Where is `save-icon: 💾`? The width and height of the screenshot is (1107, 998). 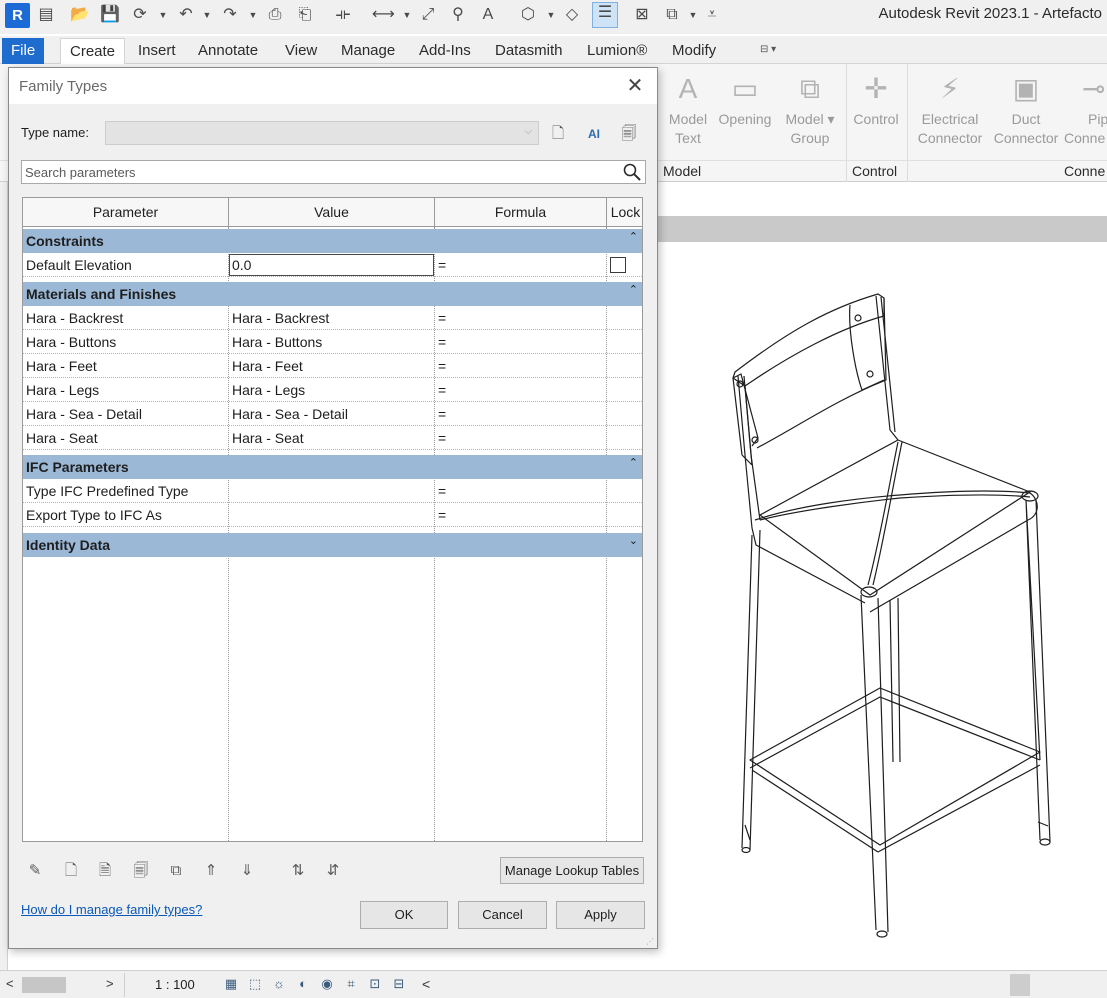 save-icon: 💾 is located at coordinates (110, 15).